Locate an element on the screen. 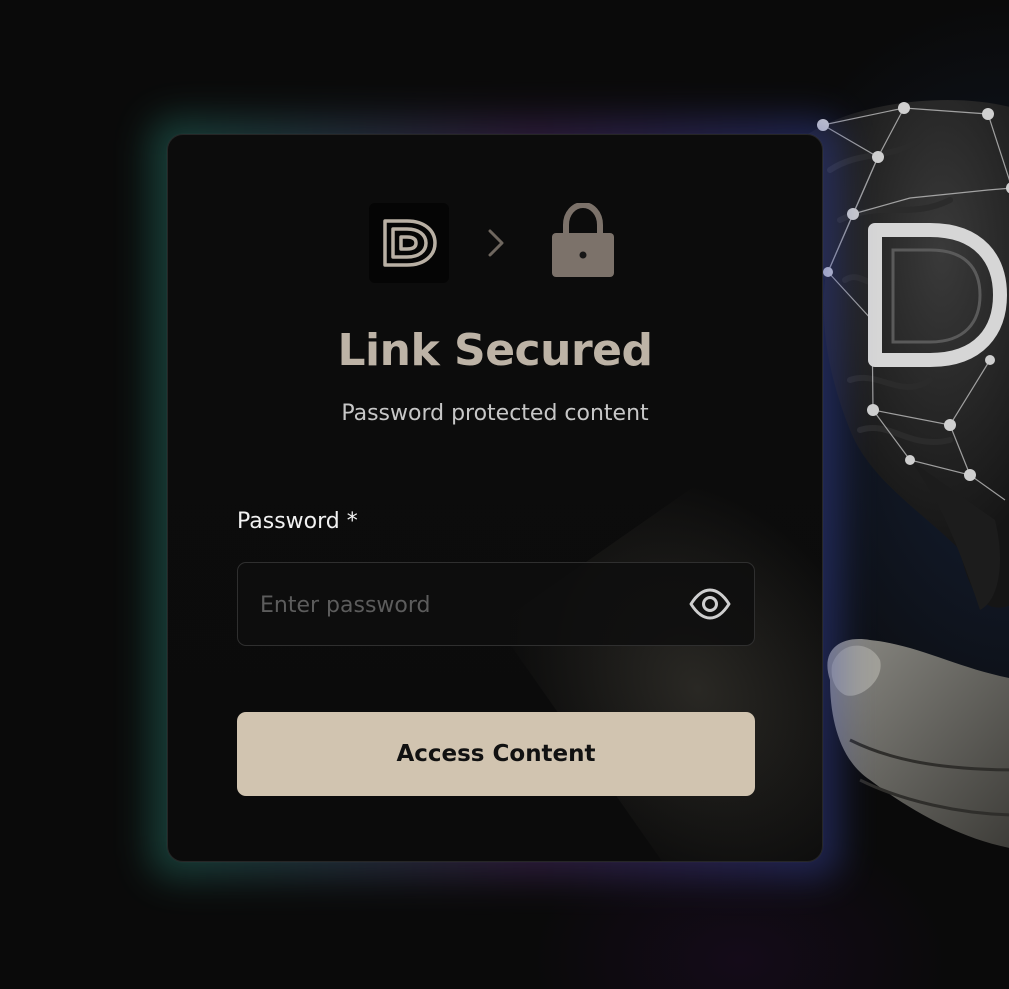 The width and height of the screenshot is (1009, 989). card-sheen is located at coordinates (659, 651).